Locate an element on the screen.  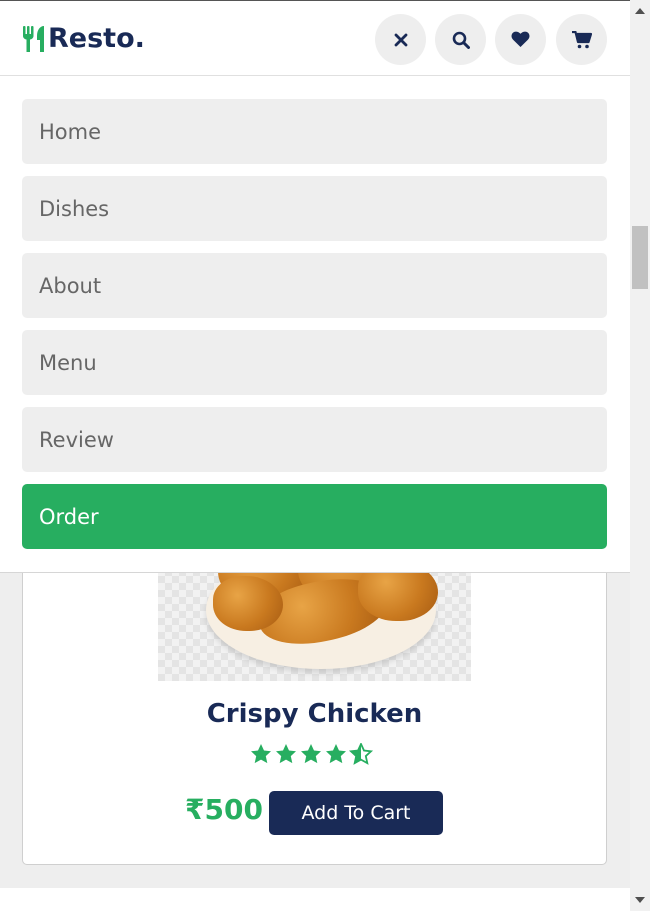
menu-item-review: Review is located at coordinates (314, 439).